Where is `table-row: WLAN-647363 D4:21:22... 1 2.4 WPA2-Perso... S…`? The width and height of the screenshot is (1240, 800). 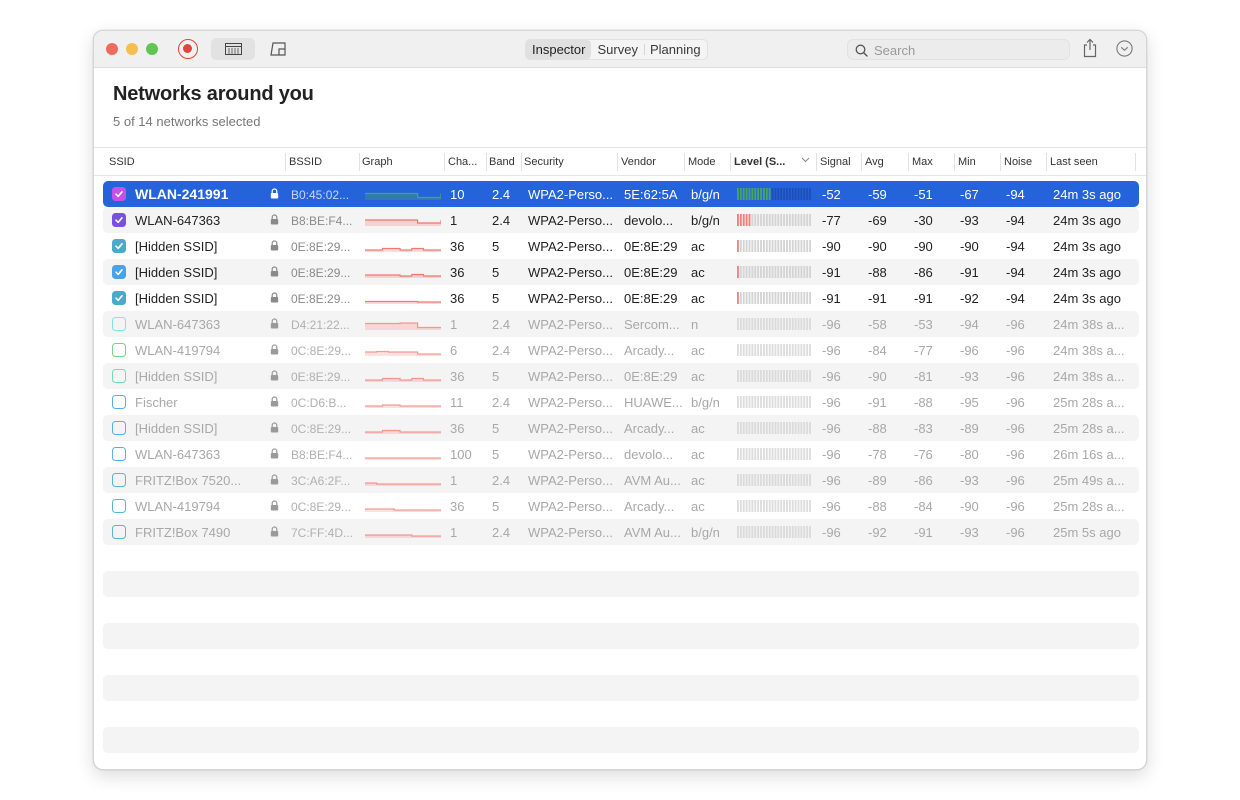
table-row: WLAN-647363 D4:21:22... 1 2.4 WPA2-Perso... S… is located at coordinates (621, 324).